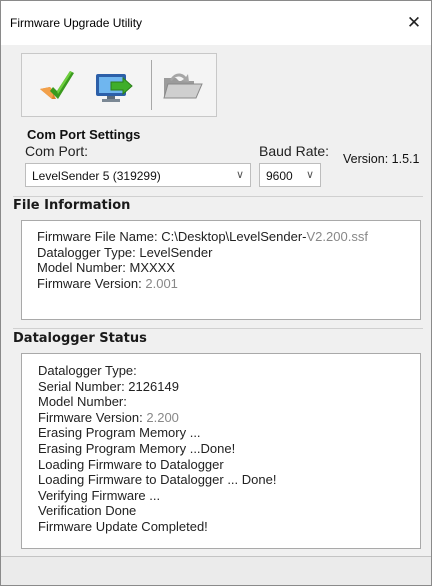  What do you see at coordinates (229, 371) in the screenshot?
I see `status-line: Datalogger Type:` at bounding box center [229, 371].